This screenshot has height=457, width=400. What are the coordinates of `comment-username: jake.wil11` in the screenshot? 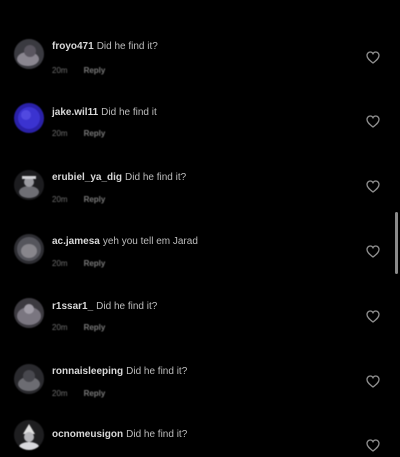 It's located at (75, 112).